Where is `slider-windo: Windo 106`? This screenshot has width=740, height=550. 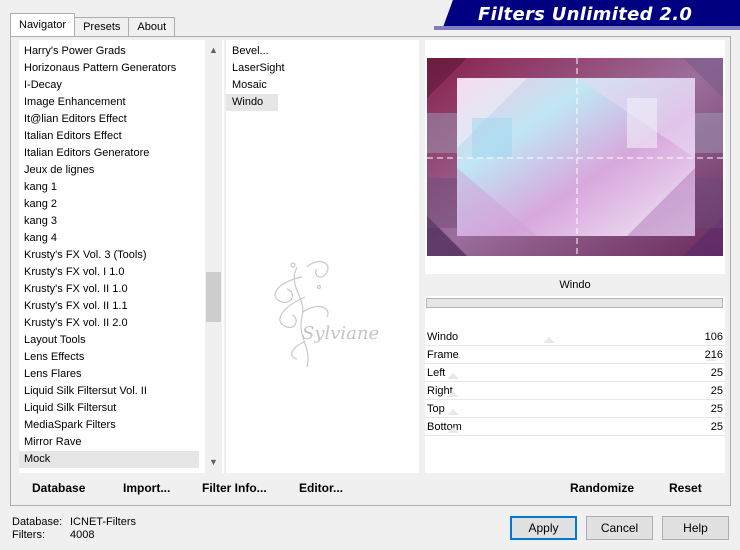 slider-windo: Windo 106 is located at coordinates (575, 337).